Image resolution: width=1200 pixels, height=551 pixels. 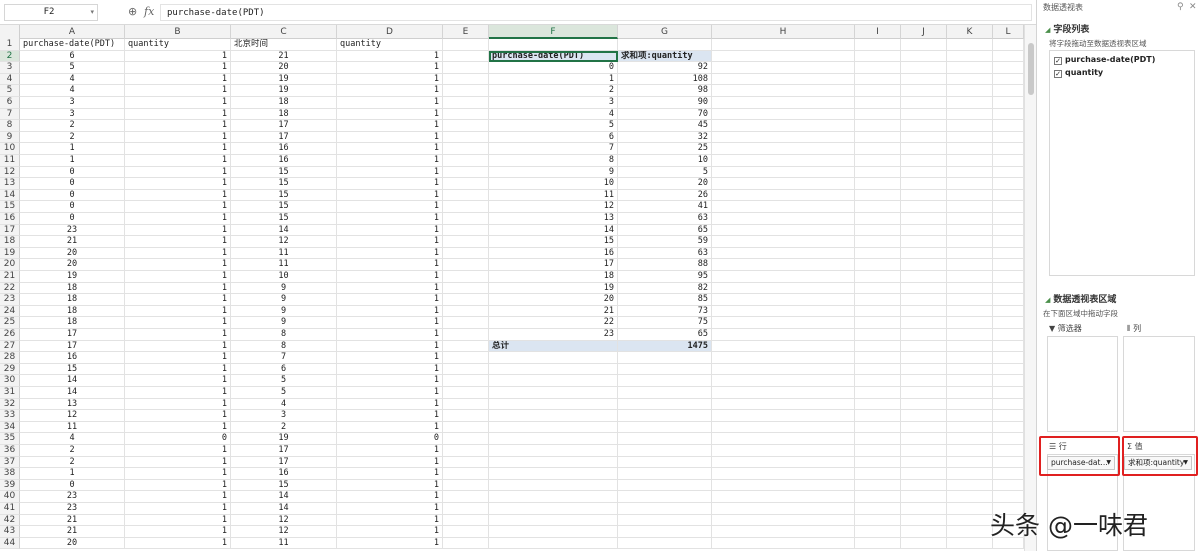 I want to click on data-cell: 0, so click(x=72, y=207).